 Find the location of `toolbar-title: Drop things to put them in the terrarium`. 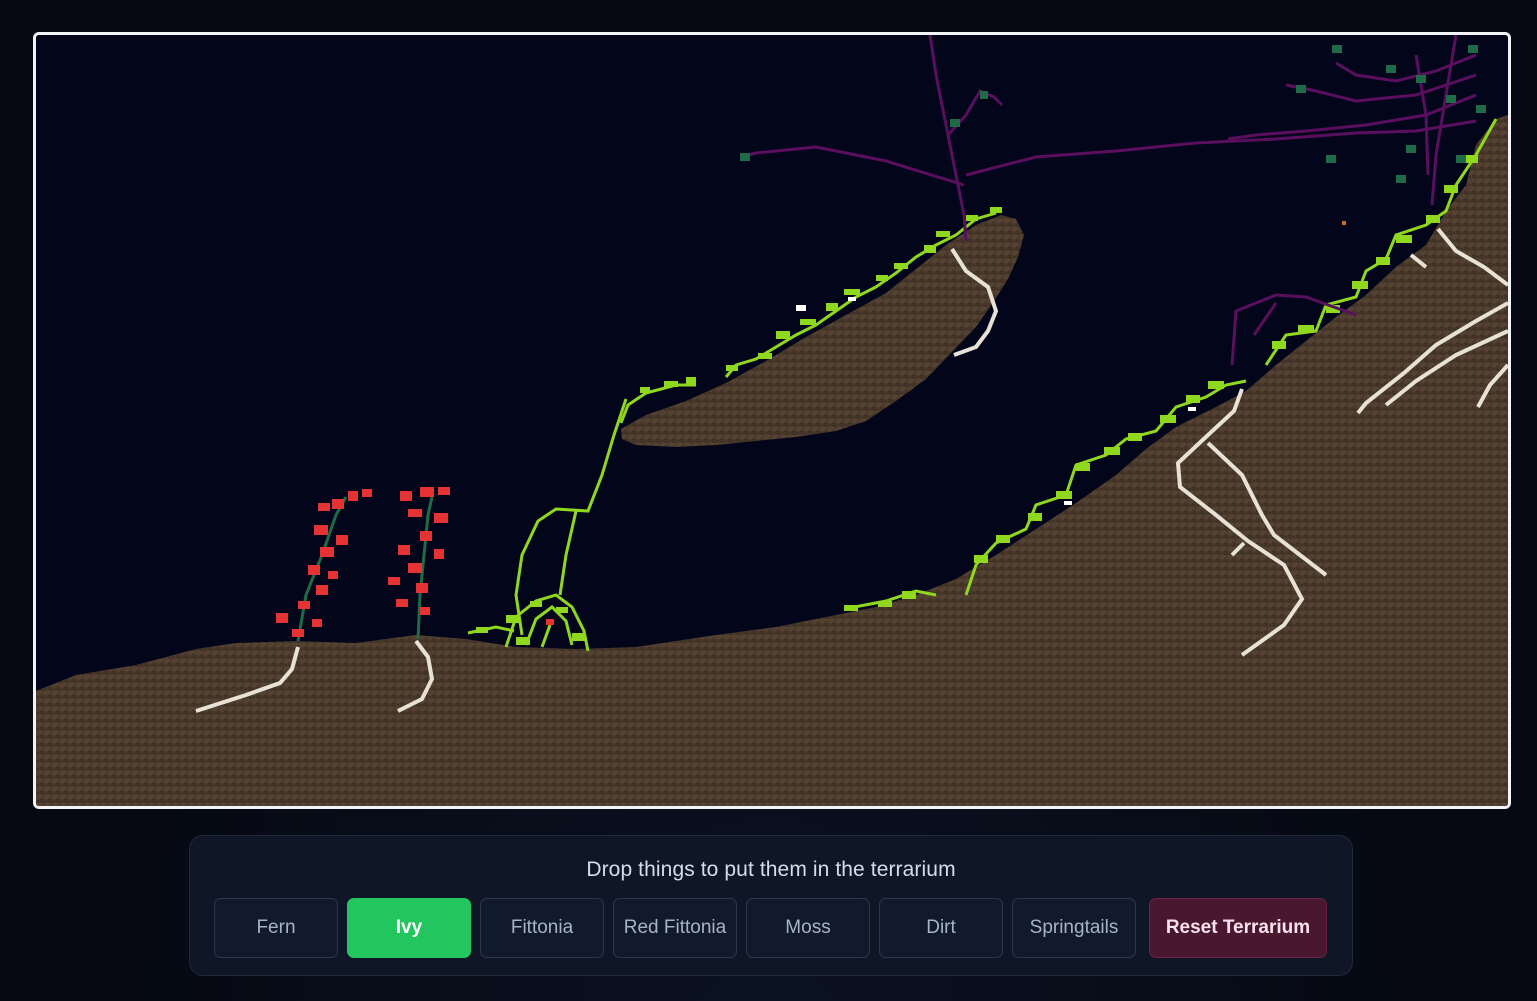

toolbar-title: Drop things to put them in the terrarium is located at coordinates (771, 869).